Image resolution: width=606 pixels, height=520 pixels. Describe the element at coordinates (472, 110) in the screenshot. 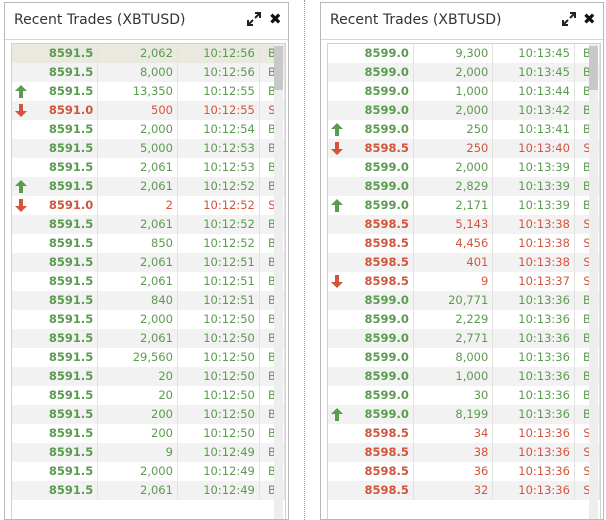

I see `trade-size-value: 2,000` at that location.